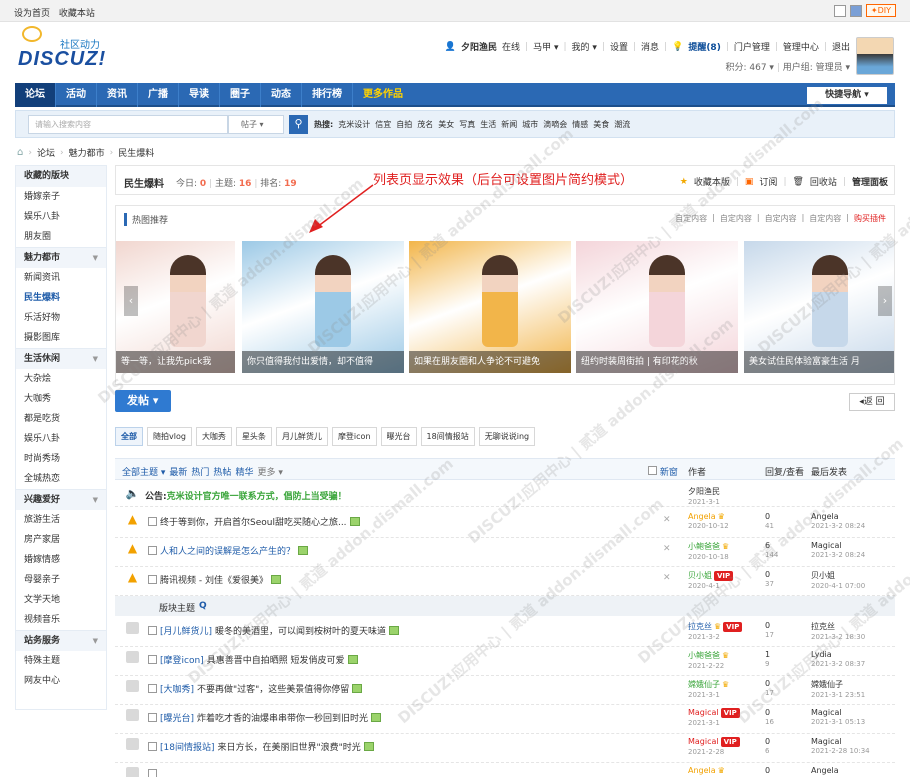  What do you see at coordinates (61, 439) in the screenshot?
I see `sidebar-item: 娱乐八卦` at bounding box center [61, 439].